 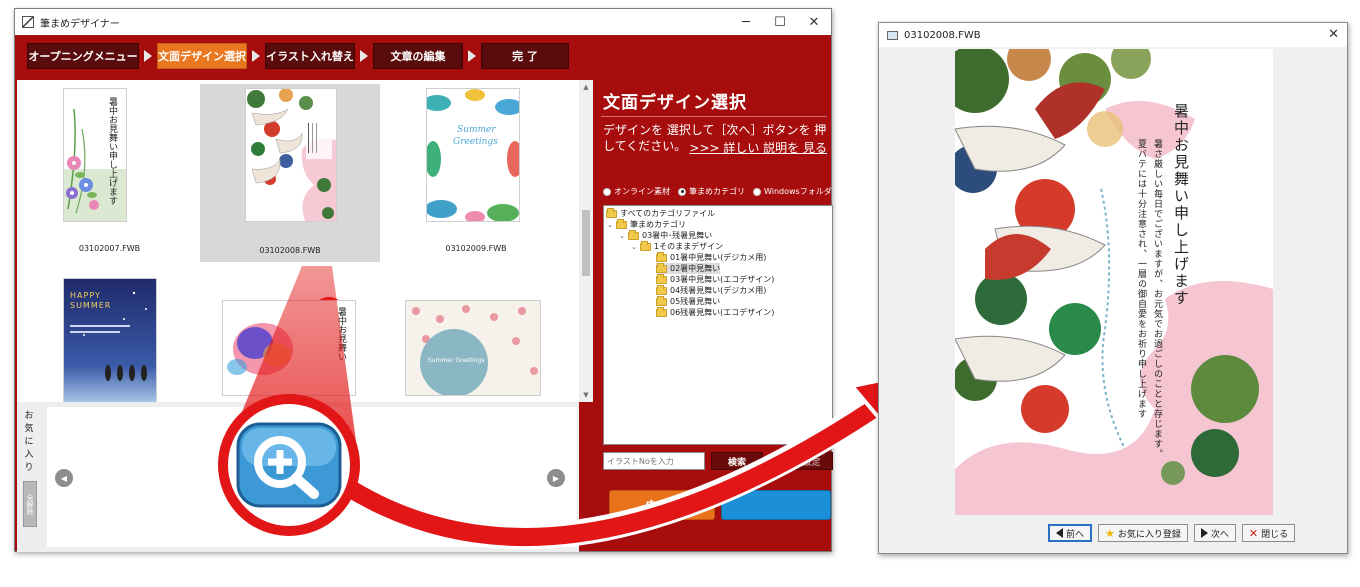 I want to click on close-label: 閉じる, so click(x=1275, y=534).